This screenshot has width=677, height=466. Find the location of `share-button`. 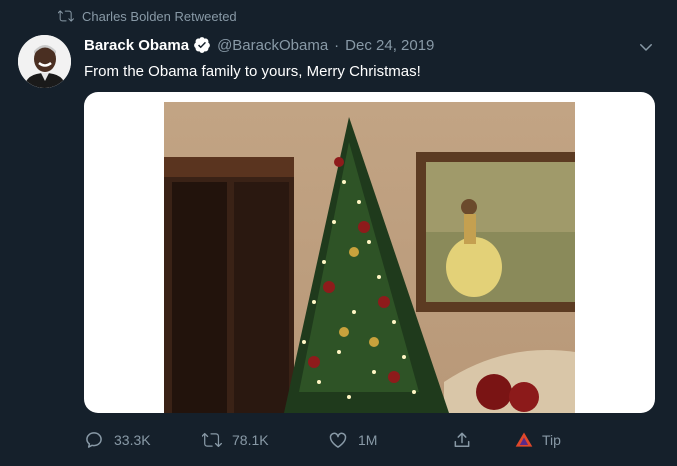

share-button is located at coordinates (462, 440).